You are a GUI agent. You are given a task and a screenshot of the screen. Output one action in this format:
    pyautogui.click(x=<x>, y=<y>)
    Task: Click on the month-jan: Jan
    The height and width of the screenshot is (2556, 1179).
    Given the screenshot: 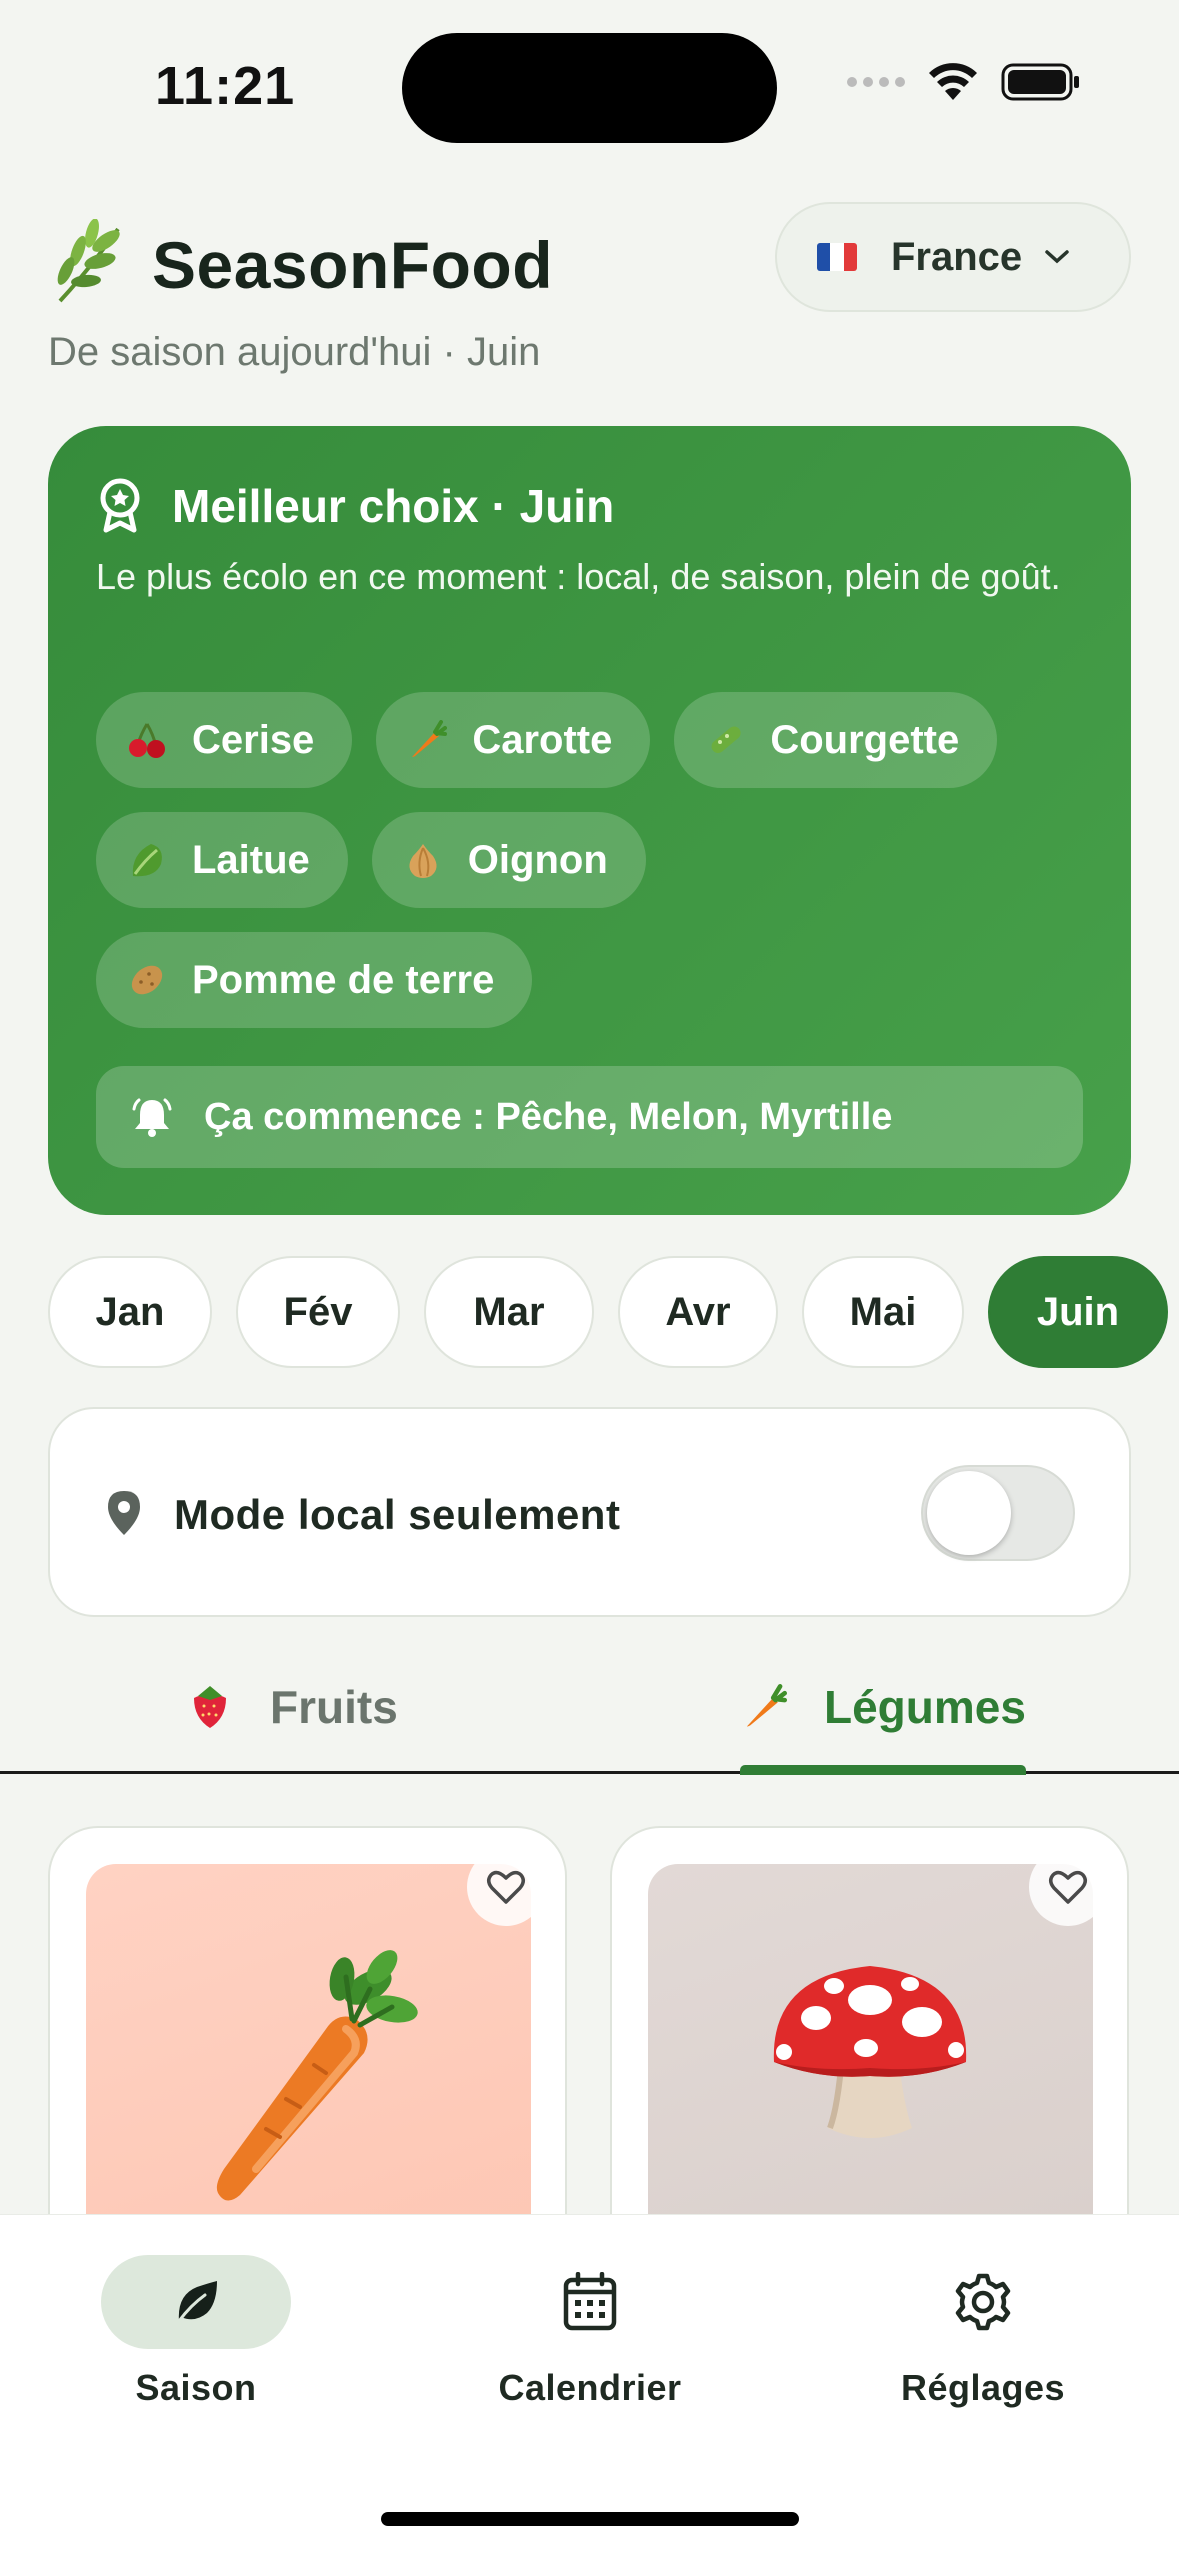 What is the action you would take?
    pyautogui.click(x=130, y=1312)
    